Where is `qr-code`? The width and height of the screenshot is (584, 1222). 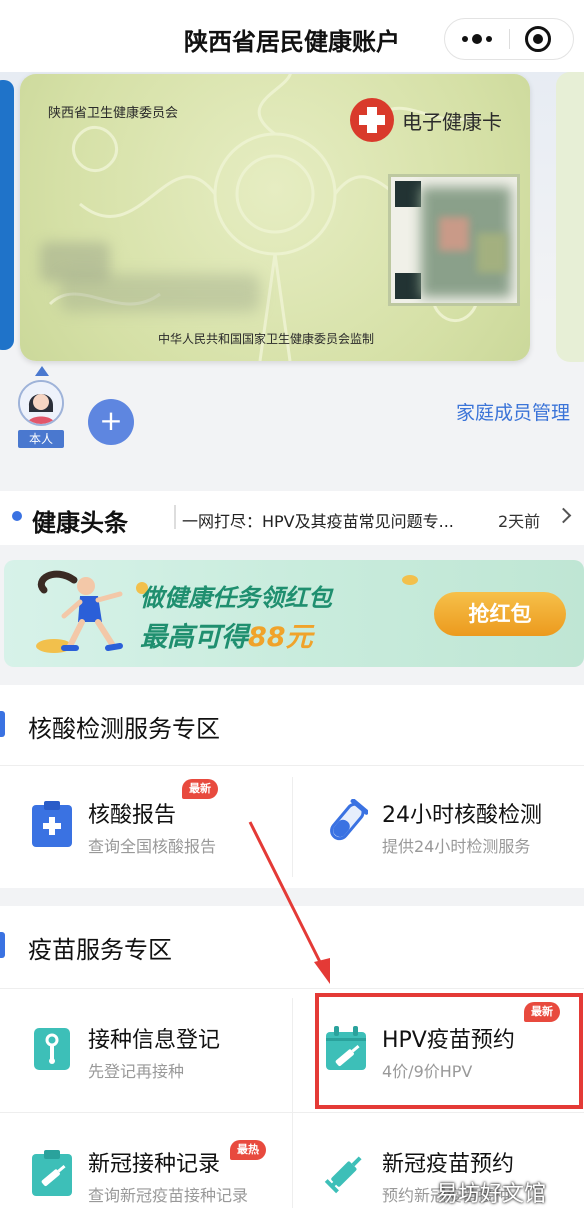
qr-code is located at coordinates (454, 240).